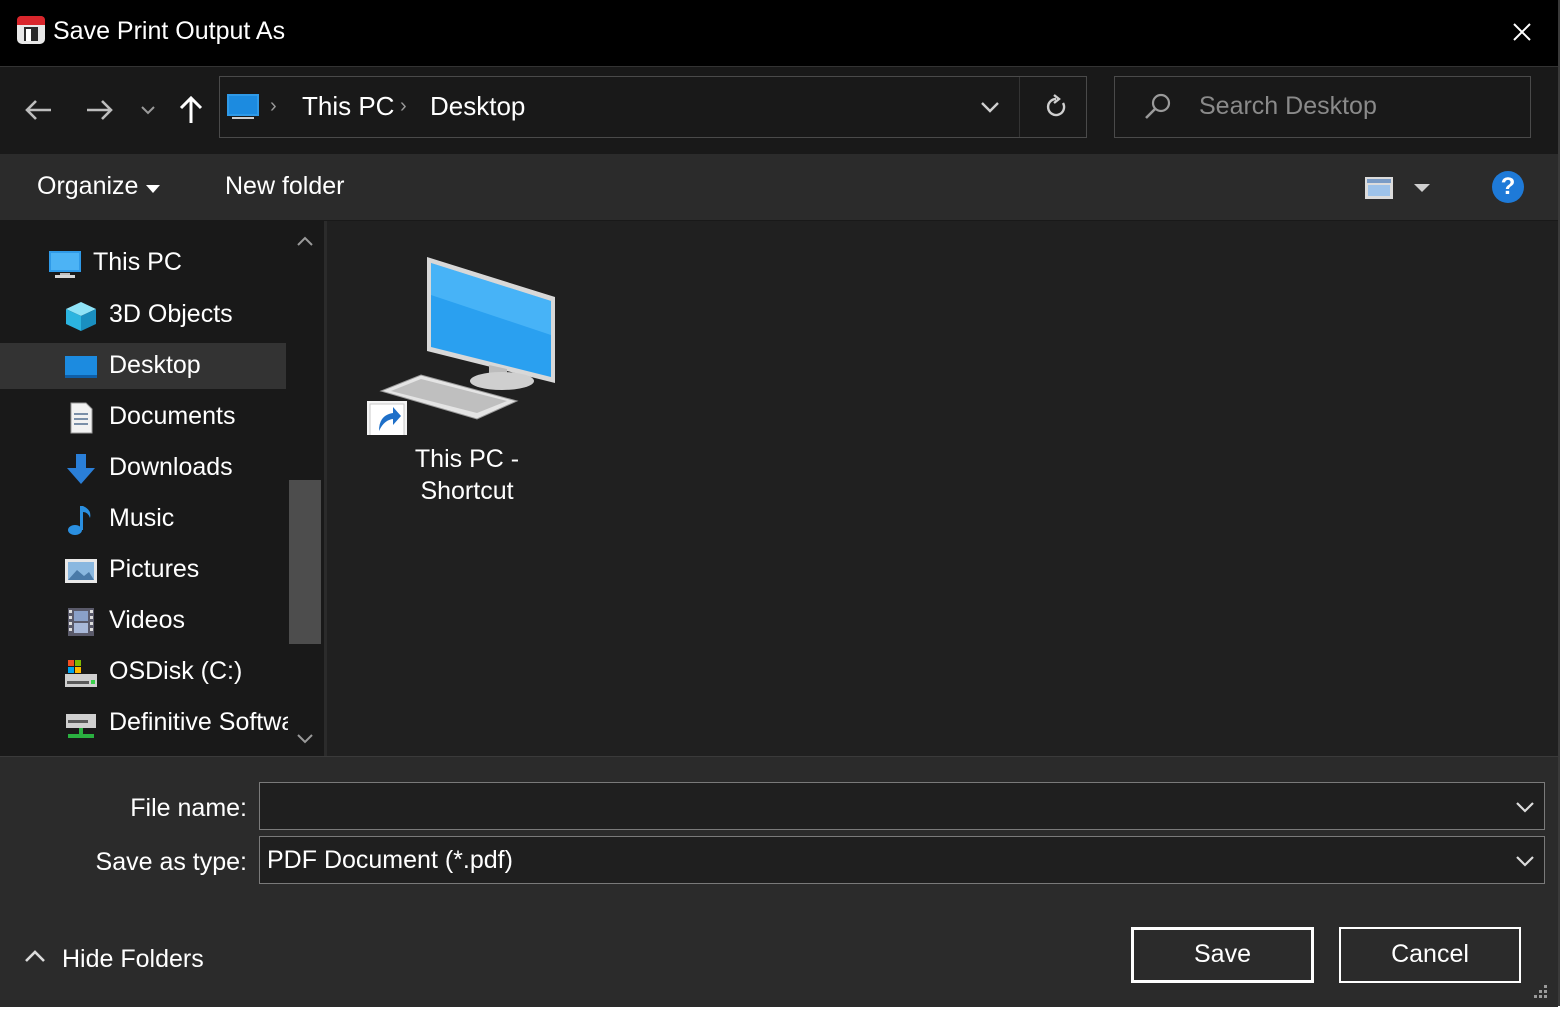 Image resolution: width=1560 pixels, height=1010 pixels. Describe the element at coordinates (305, 739) in the screenshot. I see `scroll-down-icon` at that location.